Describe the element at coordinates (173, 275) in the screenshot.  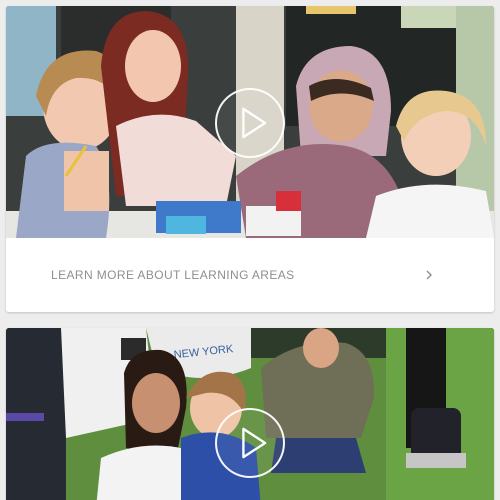
I see `learn-more-label: LEARN MORE ABOUT LEARNING AREAS` at that location.